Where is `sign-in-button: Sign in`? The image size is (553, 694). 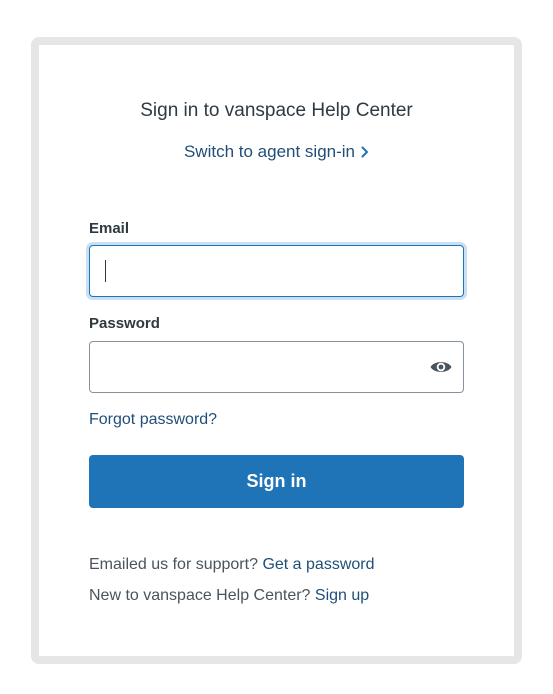
sign-in-button: Sign in is located at coordinates (276, 481).